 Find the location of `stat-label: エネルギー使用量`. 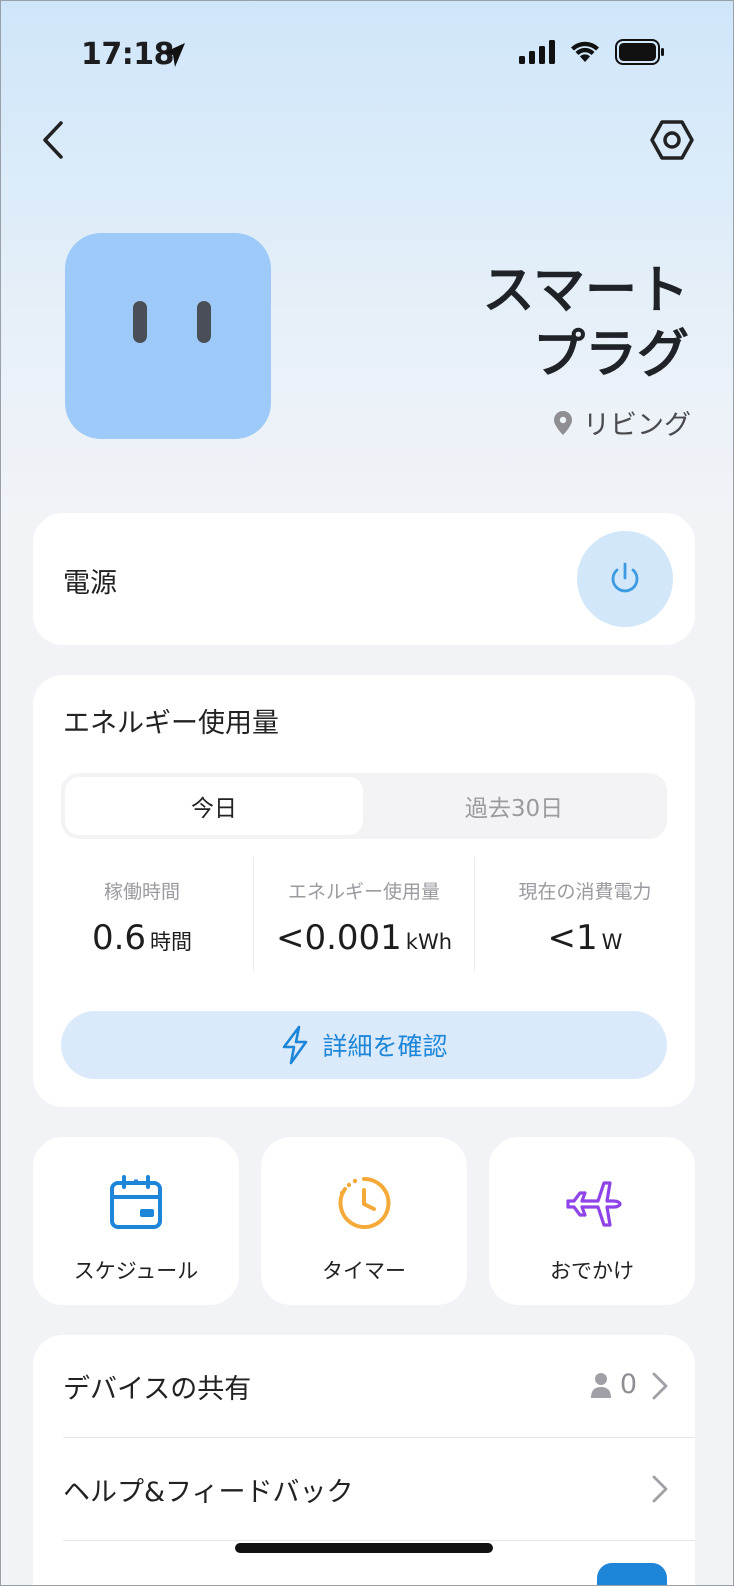

stat-label: エネルギー使用量 is located at coordinates (363, 892).